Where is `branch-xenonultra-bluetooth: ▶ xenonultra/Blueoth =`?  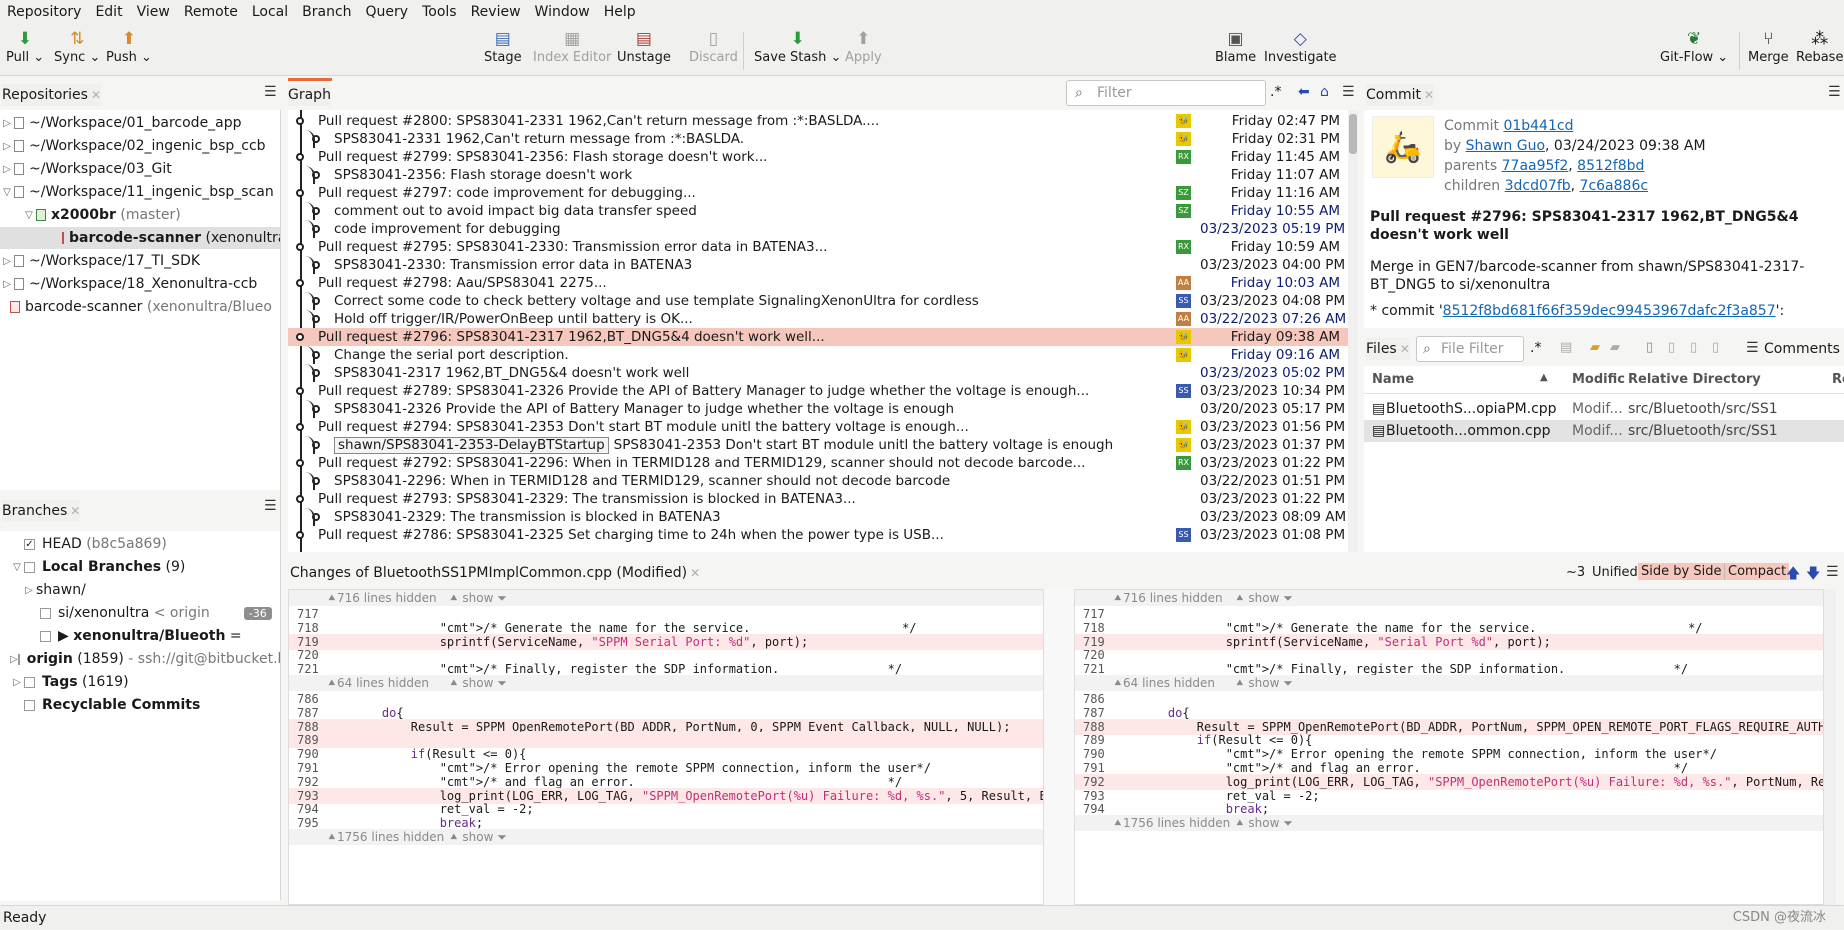
branch-xenonultra-bluetooth: ▶ xenonultra/Blueoth = is located at coordinates (140, 636).